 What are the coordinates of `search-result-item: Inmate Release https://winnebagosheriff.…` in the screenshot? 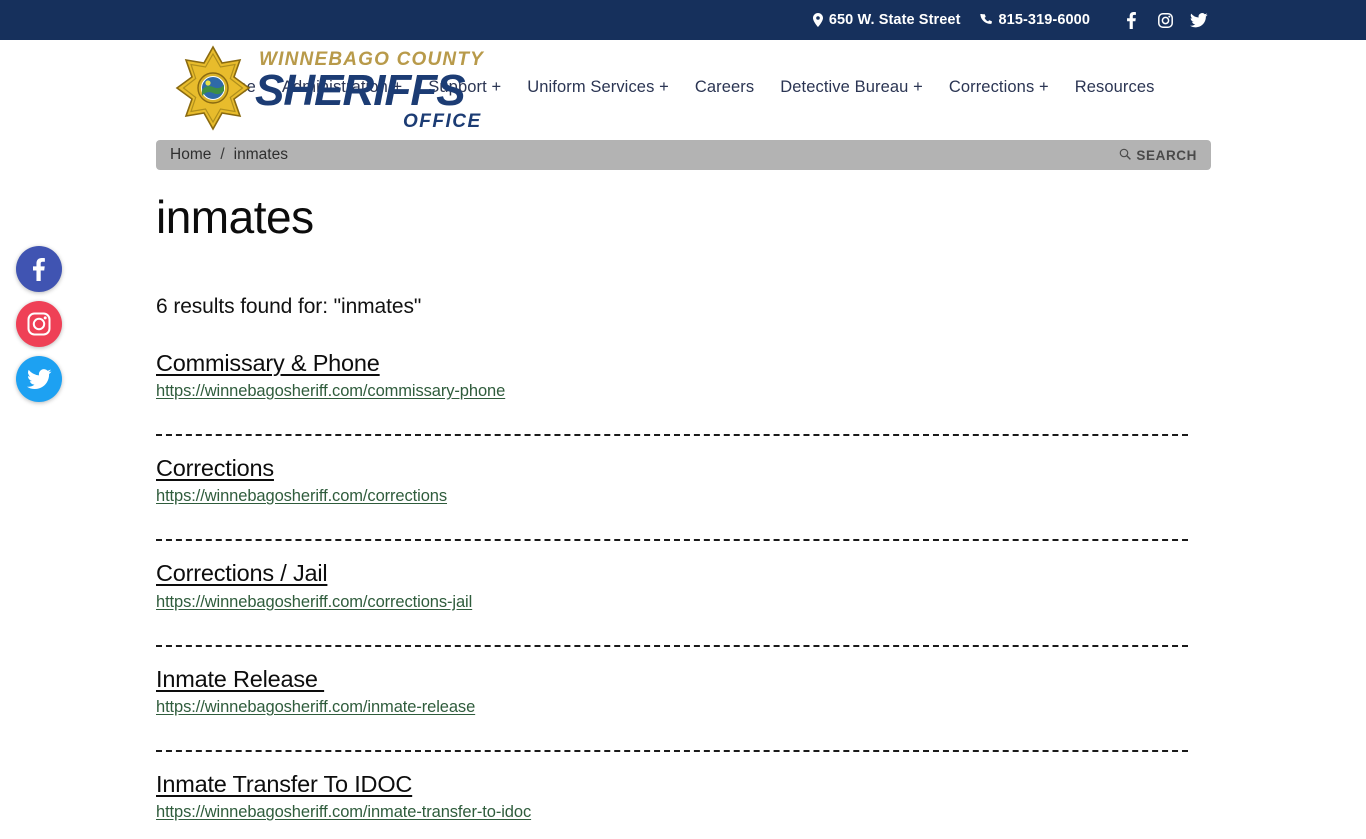 It's located at (683, 690).